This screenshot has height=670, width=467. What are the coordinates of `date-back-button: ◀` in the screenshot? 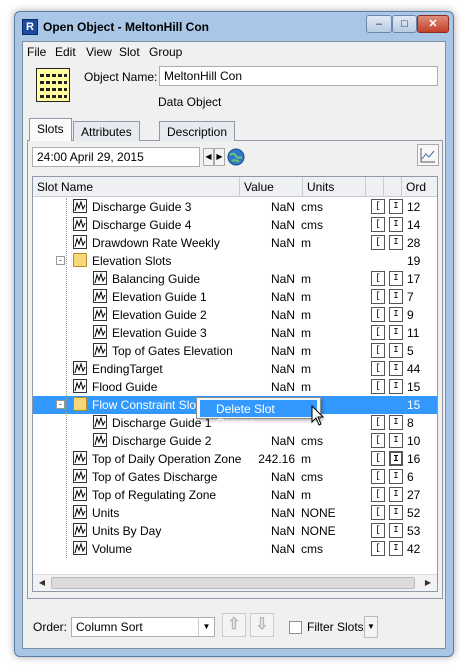 It's located at (208, 157).